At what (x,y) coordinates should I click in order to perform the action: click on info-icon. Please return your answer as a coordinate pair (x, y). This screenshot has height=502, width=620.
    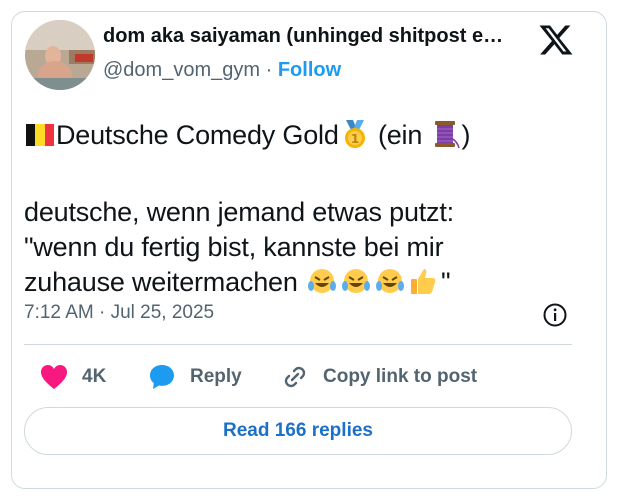
    Looking at the image, I should click on (555, 315).